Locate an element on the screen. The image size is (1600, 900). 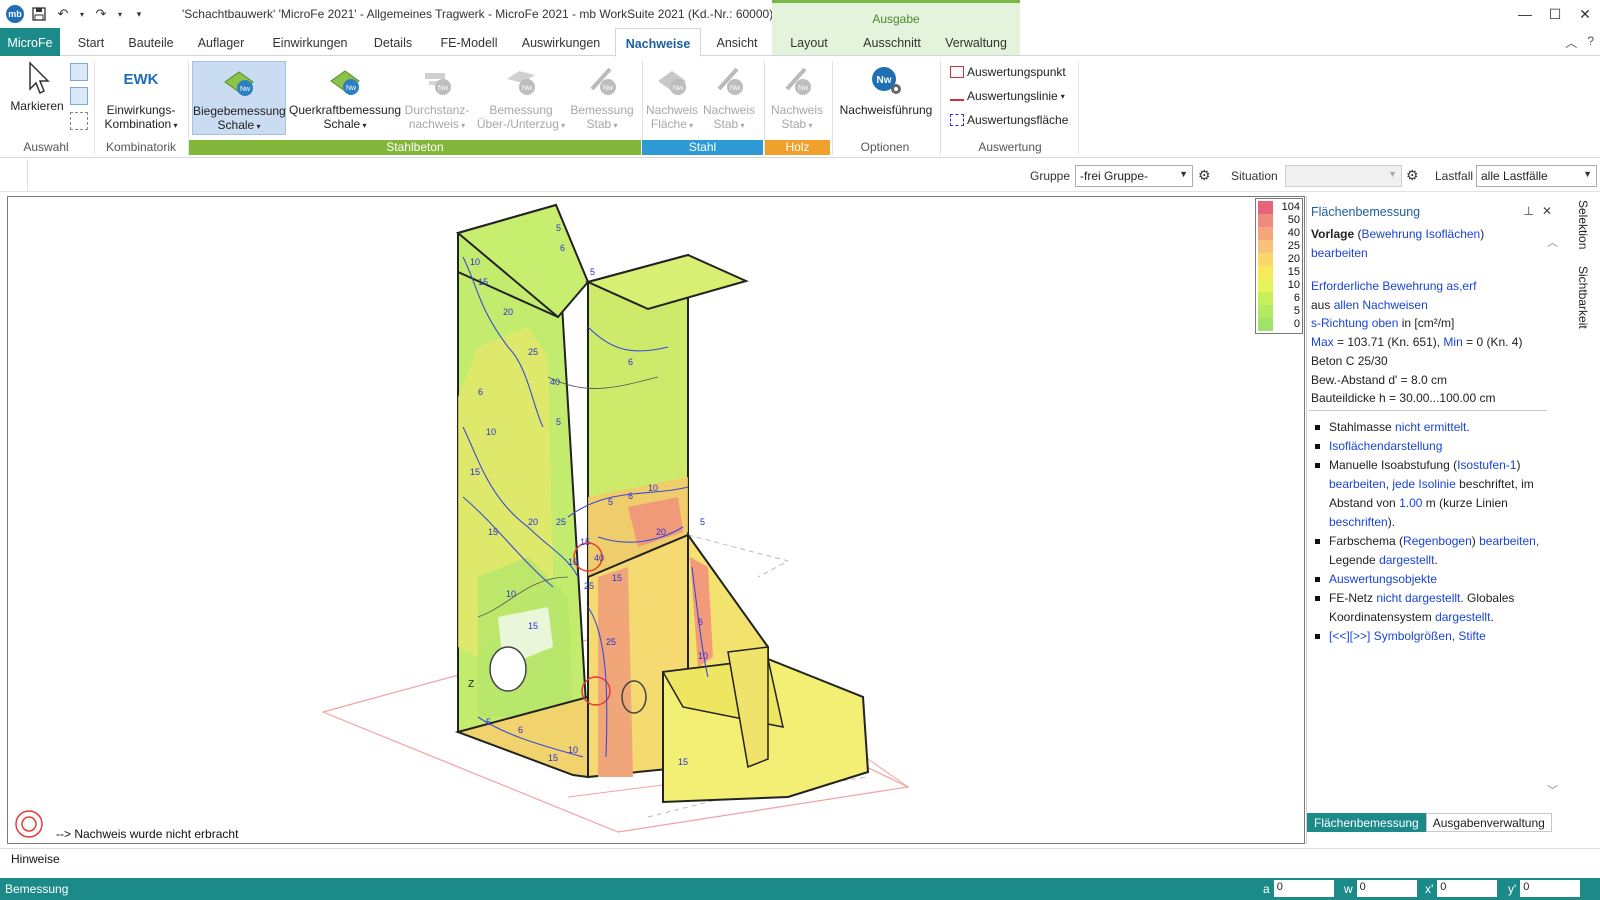
tab-flaechenbemessung: Flächenbemessung is located at coordinates (1366, 822).